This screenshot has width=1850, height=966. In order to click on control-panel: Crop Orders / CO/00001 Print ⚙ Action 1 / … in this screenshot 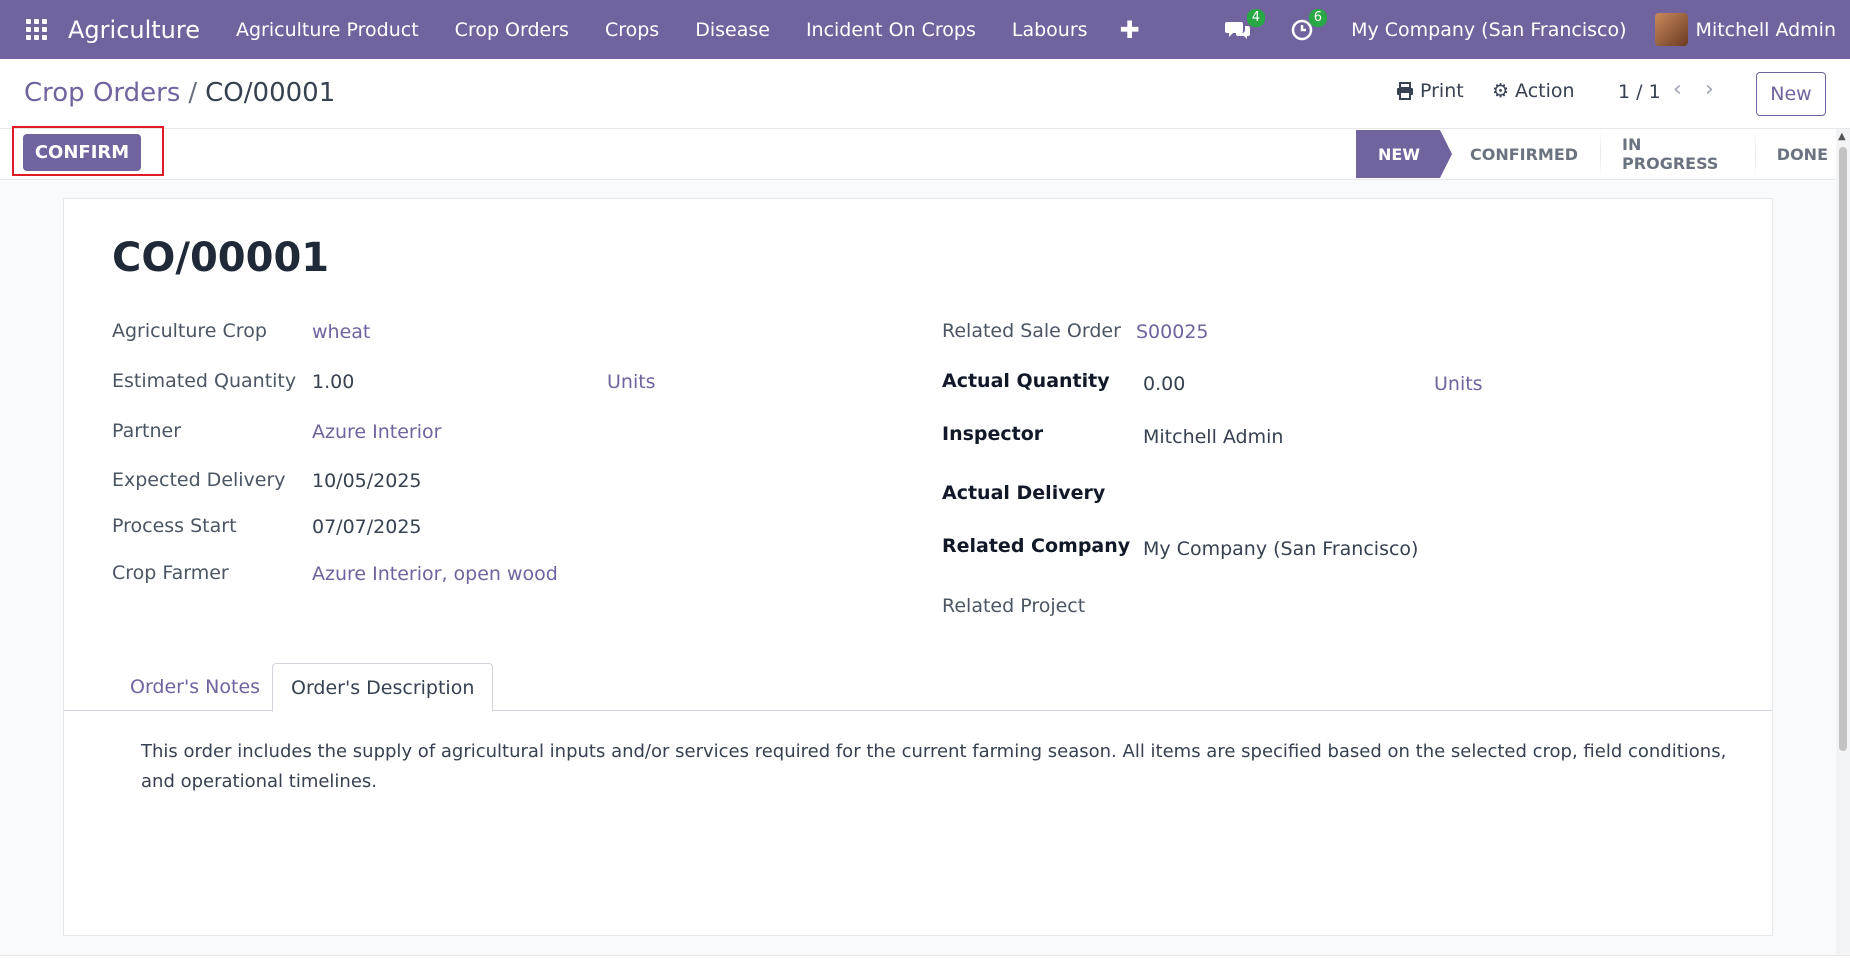, I will do `click(925, 94)`.